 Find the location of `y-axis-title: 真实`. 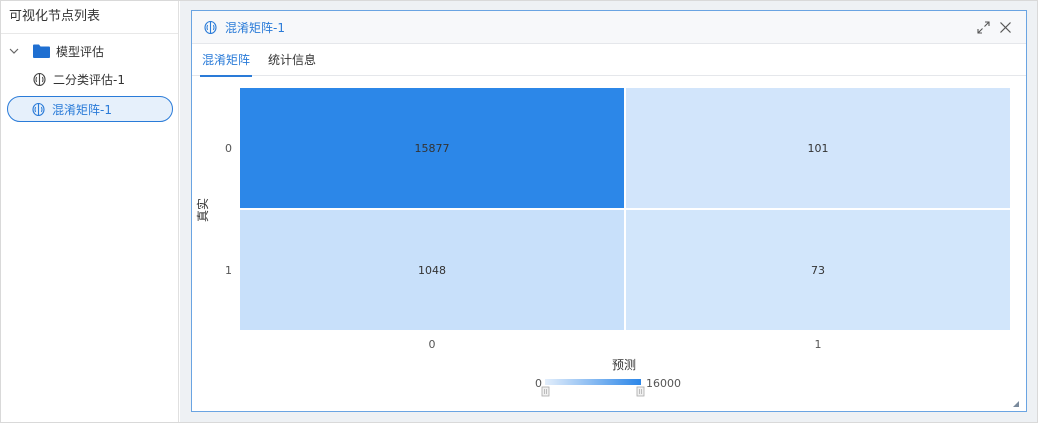

y-axis-title: 真实 is located at coordinates (202, 210).